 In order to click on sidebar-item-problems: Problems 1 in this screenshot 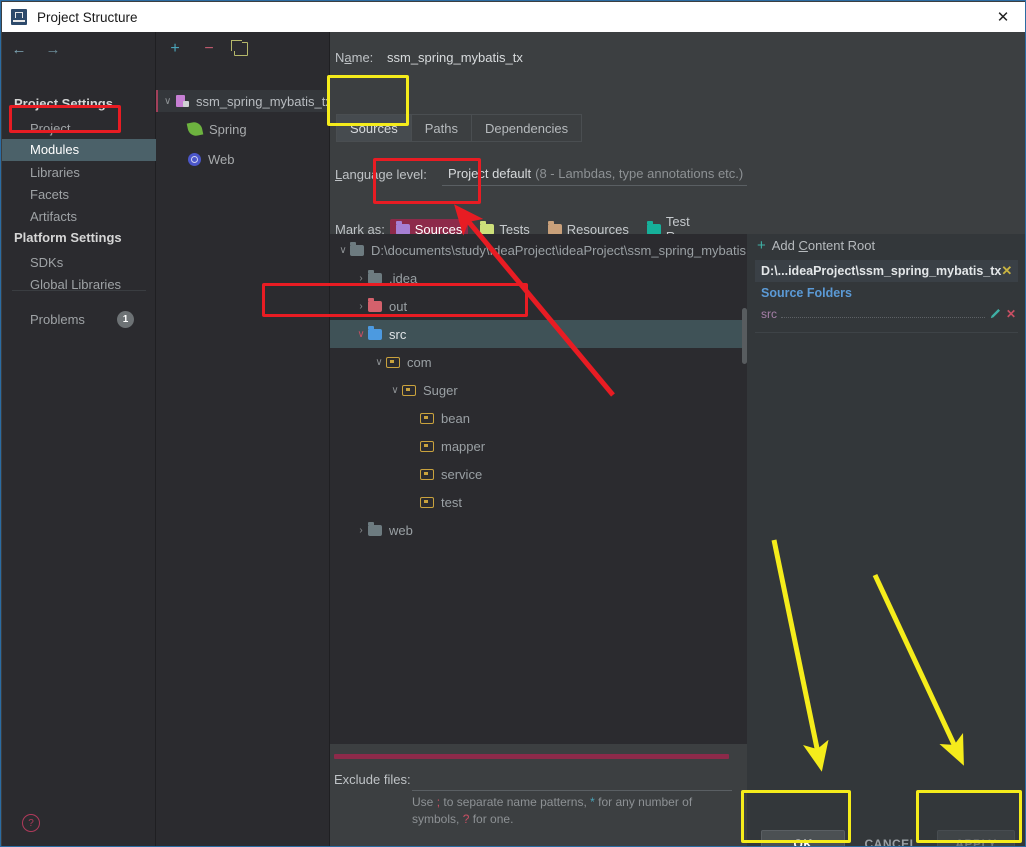, I will do `click(79, 319)`.